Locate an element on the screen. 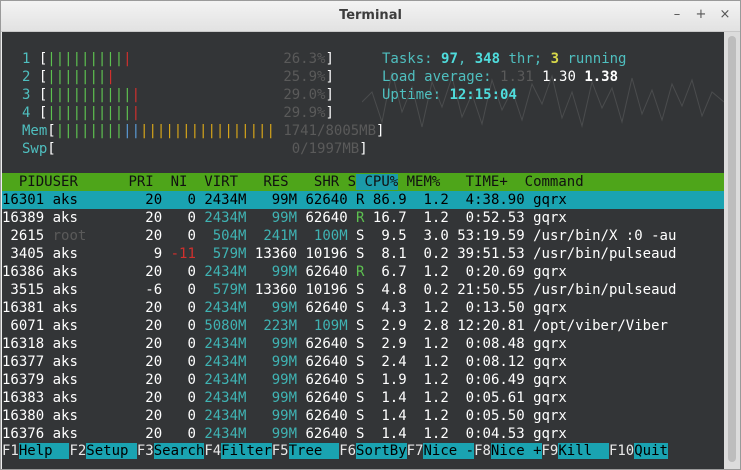 This screenshot has height=470, width=741. tasks-summary: Tasks: 97, 348 thr; 3 running is located at coordinates (504, 59).